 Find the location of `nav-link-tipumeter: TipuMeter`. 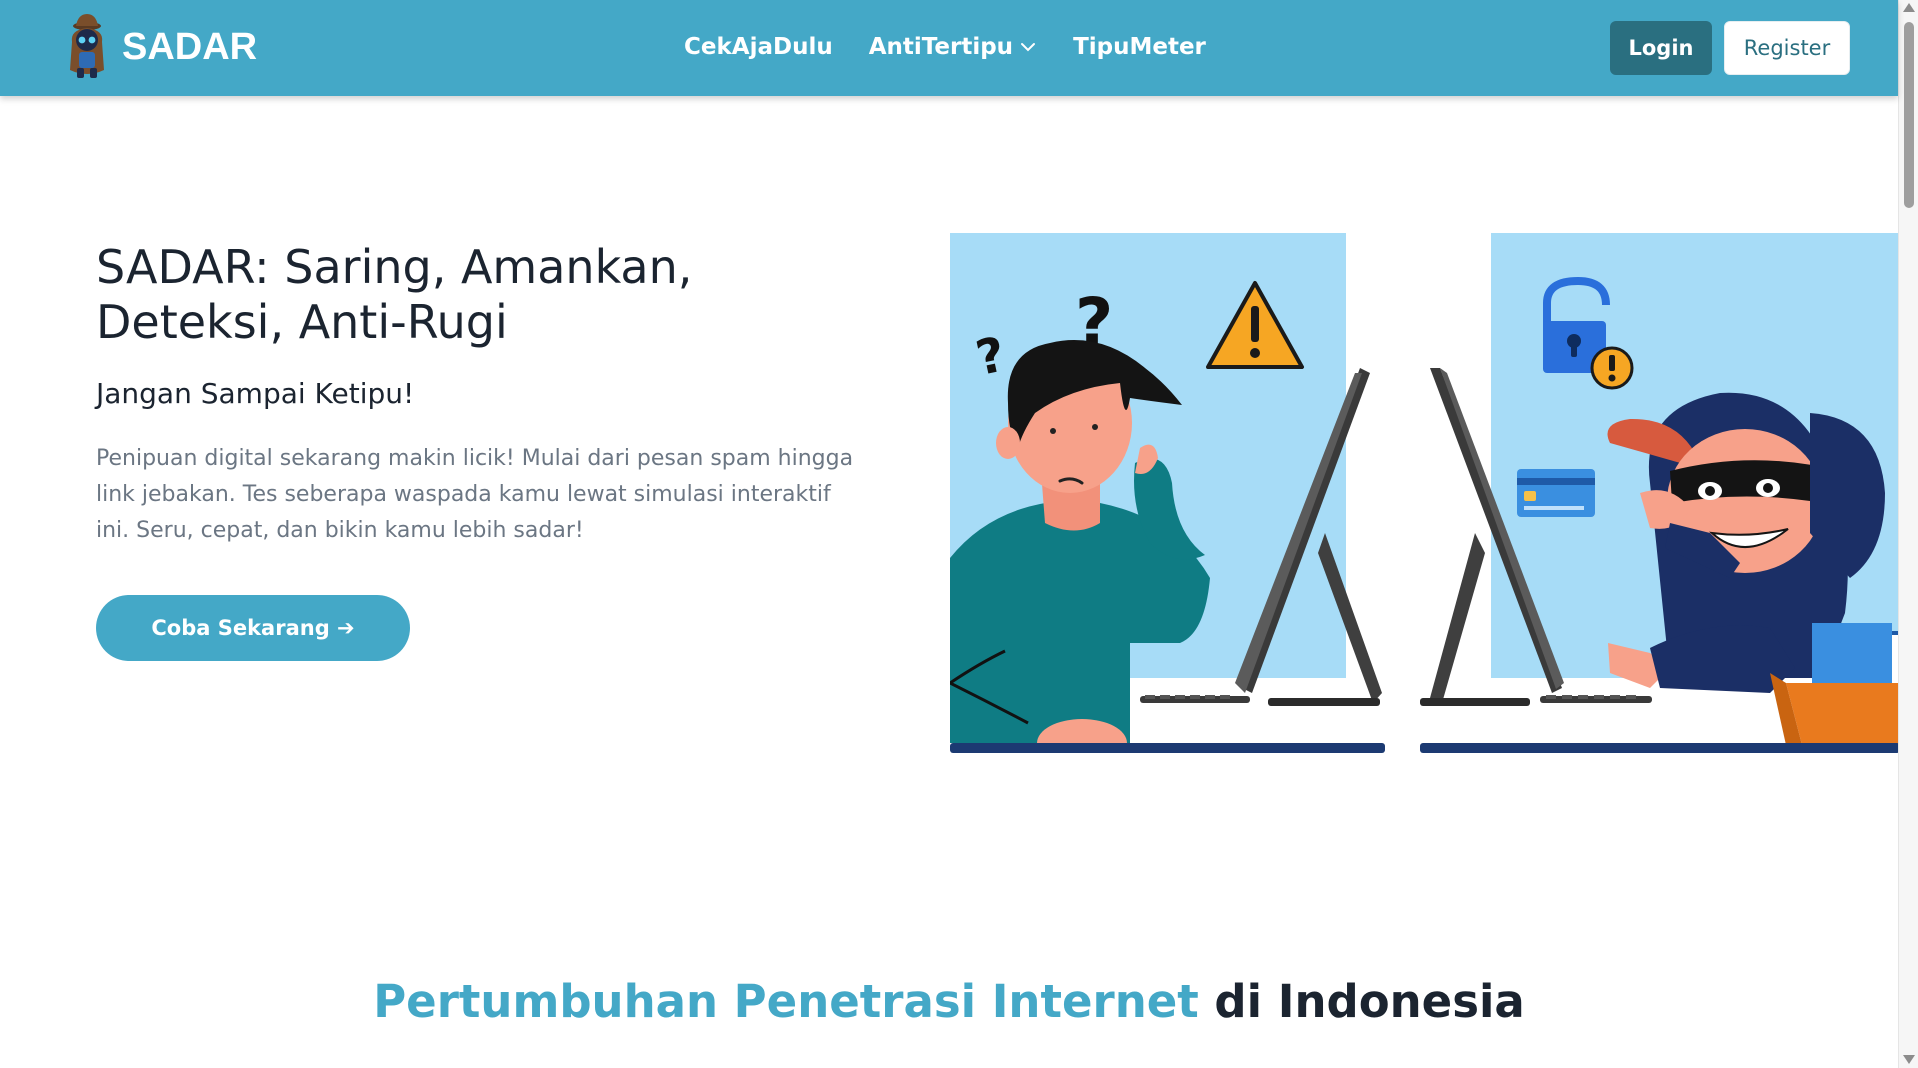

nav-link-tipumeter: TipuMeter is located at coordinates (1139, 47).